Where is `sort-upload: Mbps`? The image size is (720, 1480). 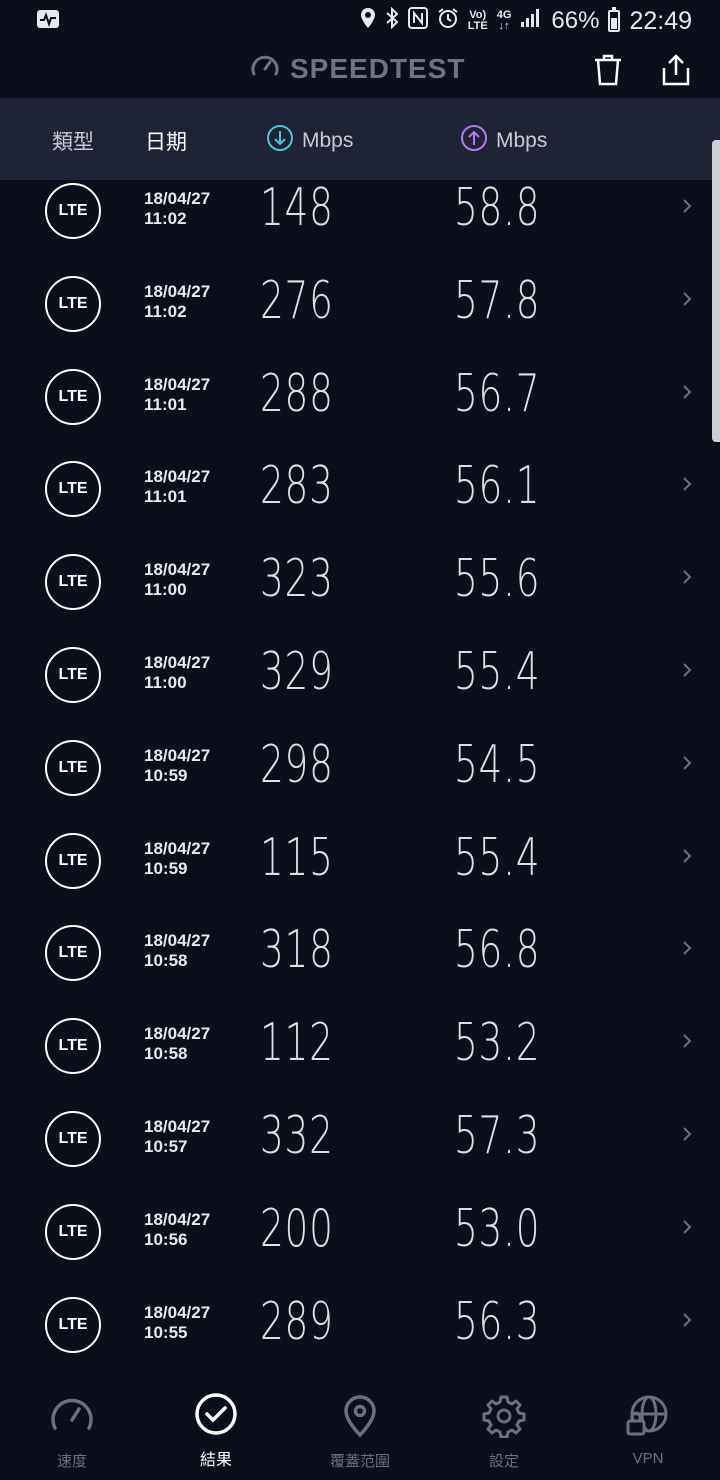 sort-upload: Mbps is located at coordinates (503, 141).